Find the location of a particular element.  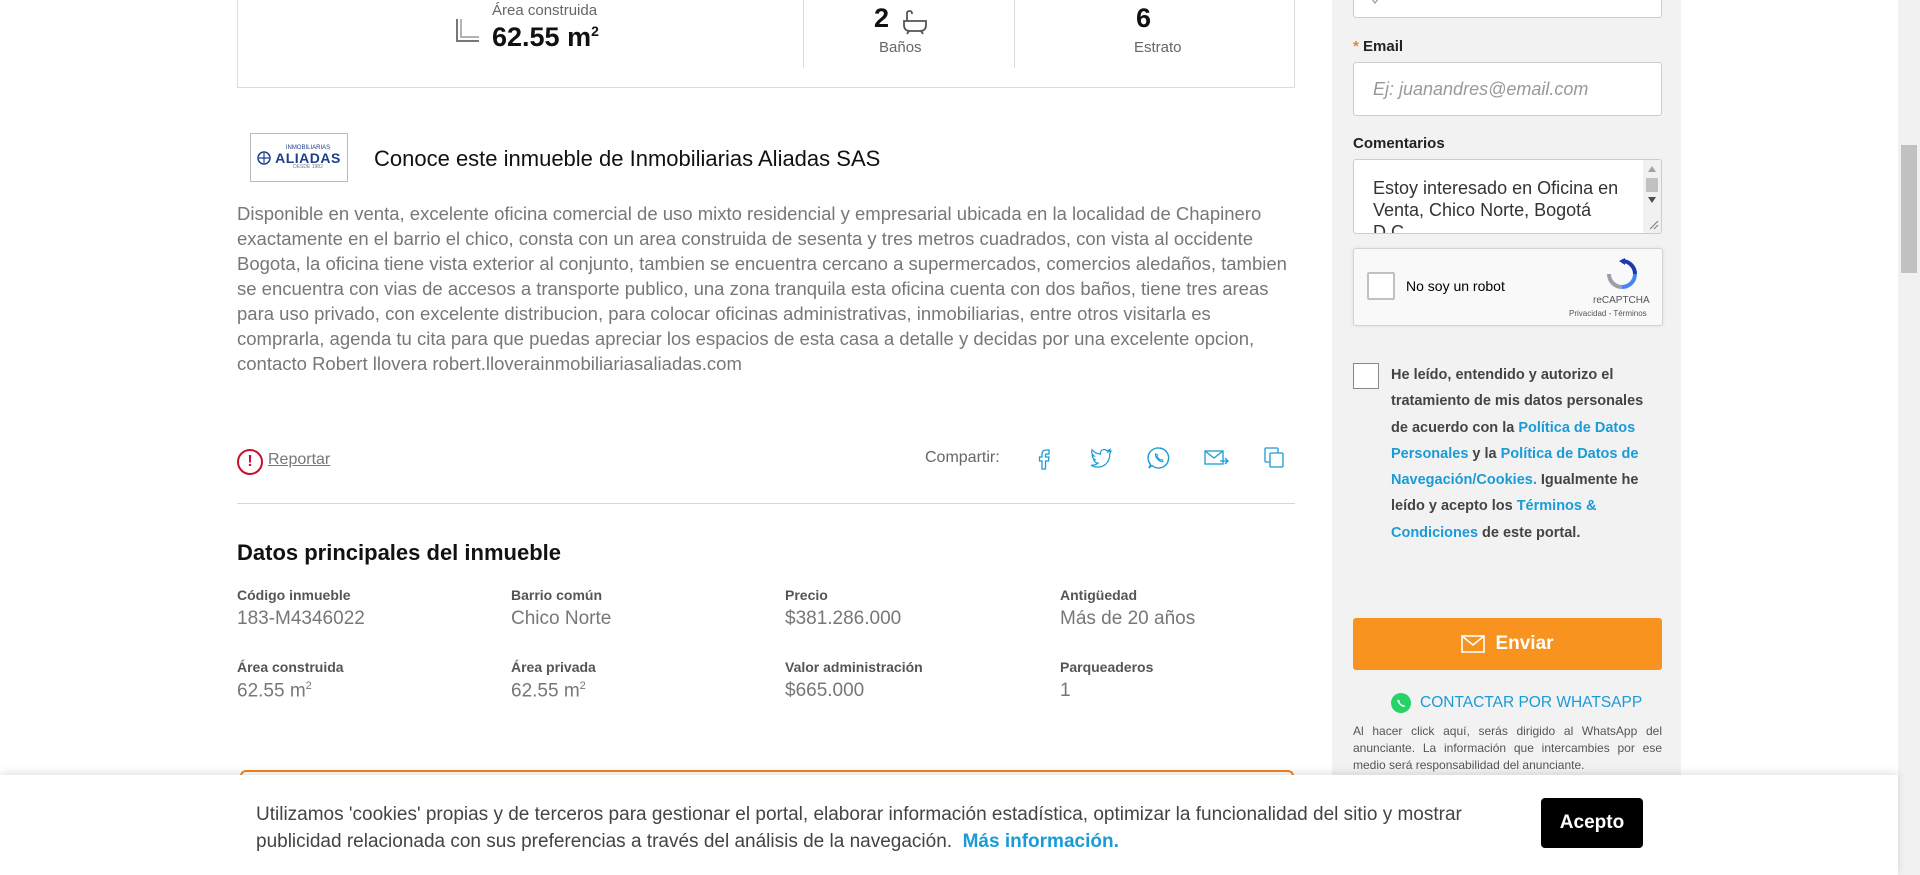

scroll-down-icon is located at coordinates (1652, 200).